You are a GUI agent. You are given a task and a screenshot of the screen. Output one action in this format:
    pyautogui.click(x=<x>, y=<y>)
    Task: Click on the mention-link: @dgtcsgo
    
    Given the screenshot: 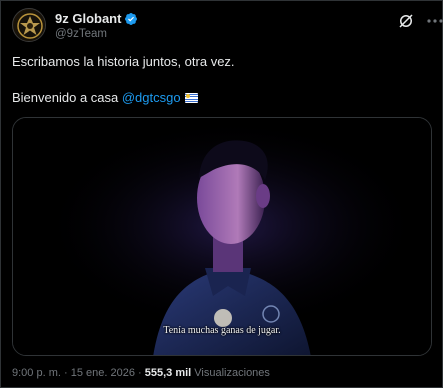 What is the action you would take?
    pyautogui.click(x=151, y=97)
    